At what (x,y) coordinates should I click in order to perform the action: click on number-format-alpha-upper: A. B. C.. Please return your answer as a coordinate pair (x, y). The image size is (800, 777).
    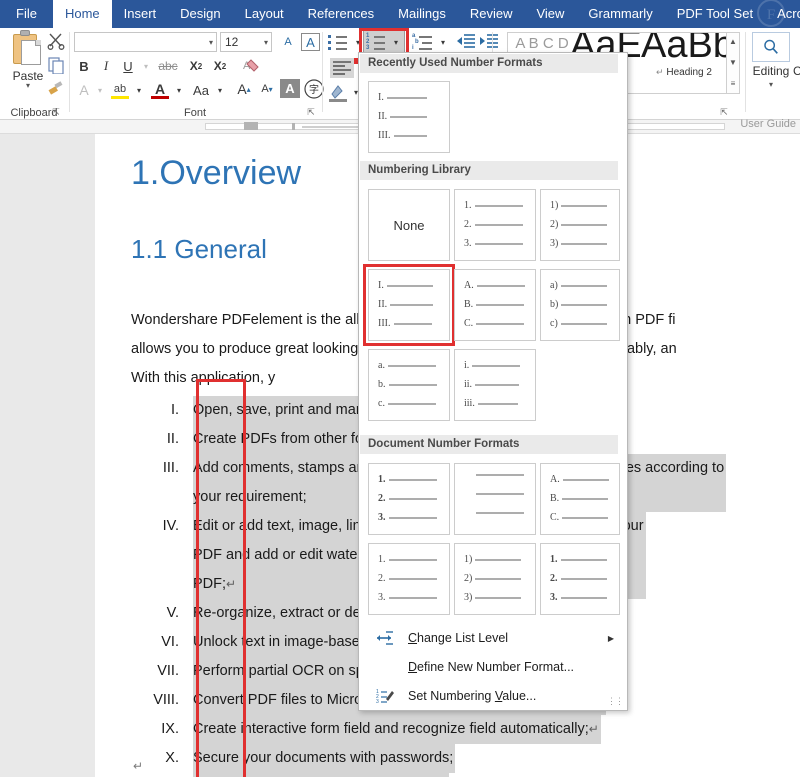
    Looking at the image, I should click on (495, 305).